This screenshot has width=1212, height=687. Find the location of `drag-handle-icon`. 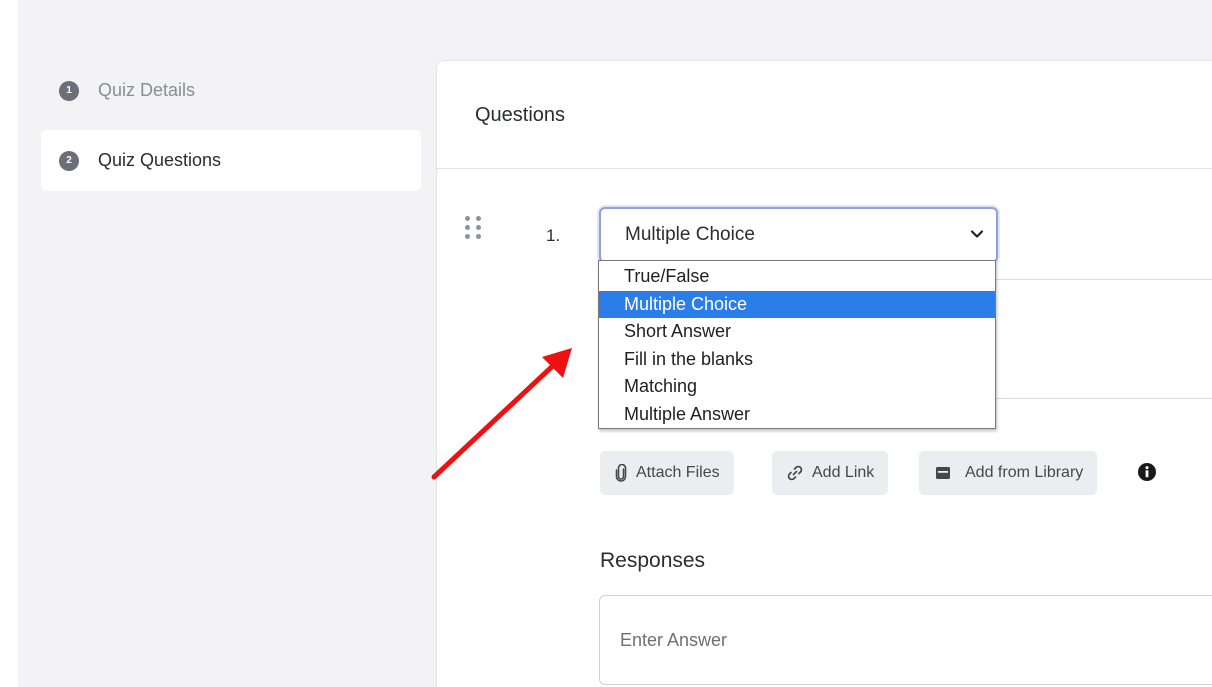

drag-handle-icon is located at coordinates (475, 233).